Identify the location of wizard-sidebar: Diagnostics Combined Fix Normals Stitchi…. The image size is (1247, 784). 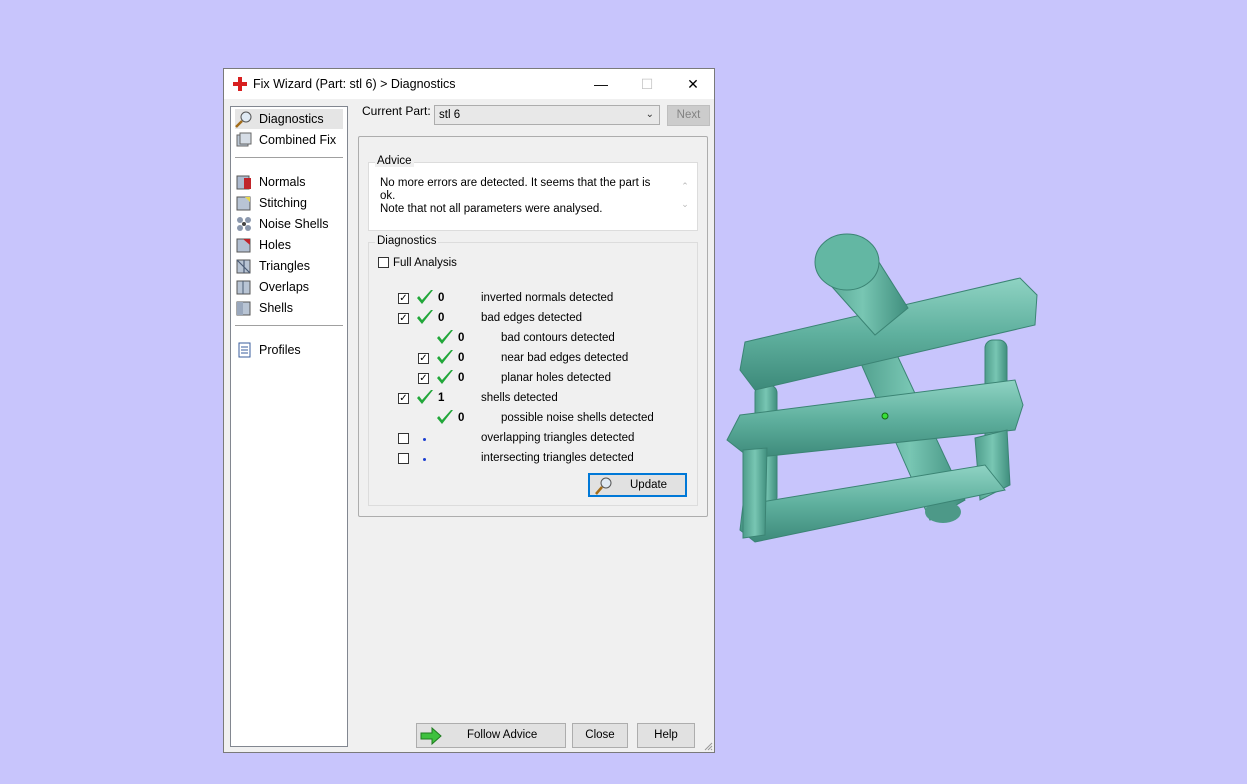
(289, 426).